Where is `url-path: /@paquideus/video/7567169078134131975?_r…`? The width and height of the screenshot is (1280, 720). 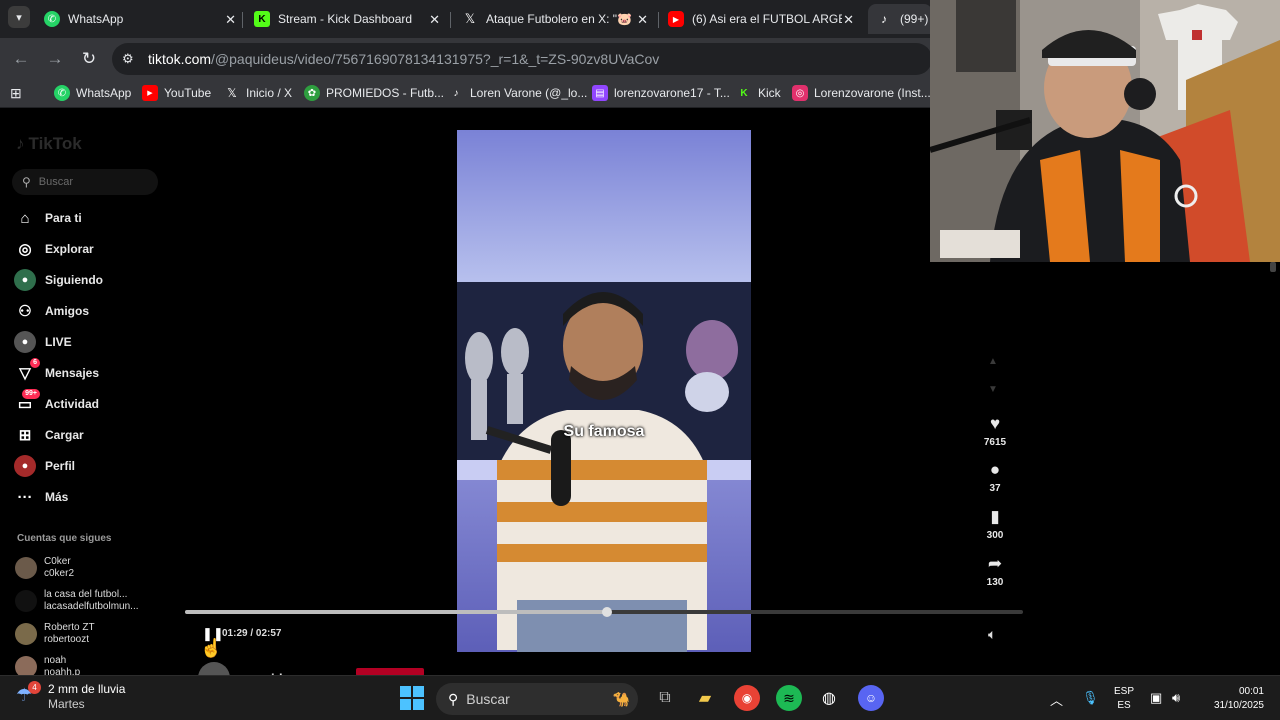
url-path: /@paquideus/video/7567169078134131975?_r… is located at coordinates (435, 59).